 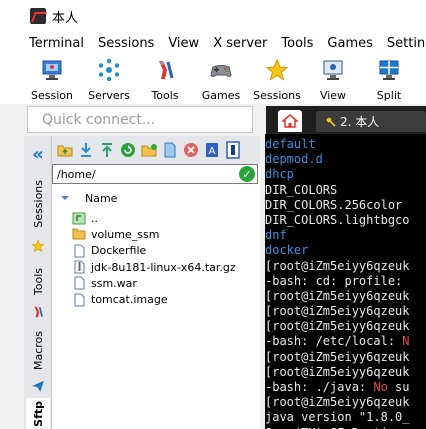 I want to click on session-icon, so click(x=52, y=70).